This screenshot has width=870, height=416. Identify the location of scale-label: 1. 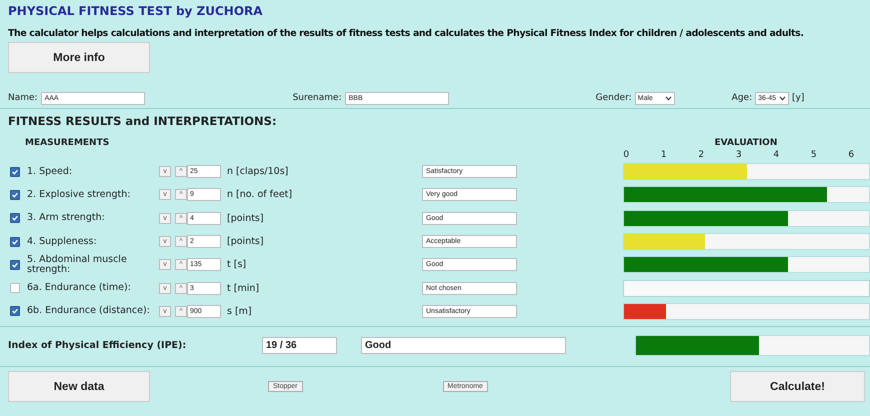
(664, 155).